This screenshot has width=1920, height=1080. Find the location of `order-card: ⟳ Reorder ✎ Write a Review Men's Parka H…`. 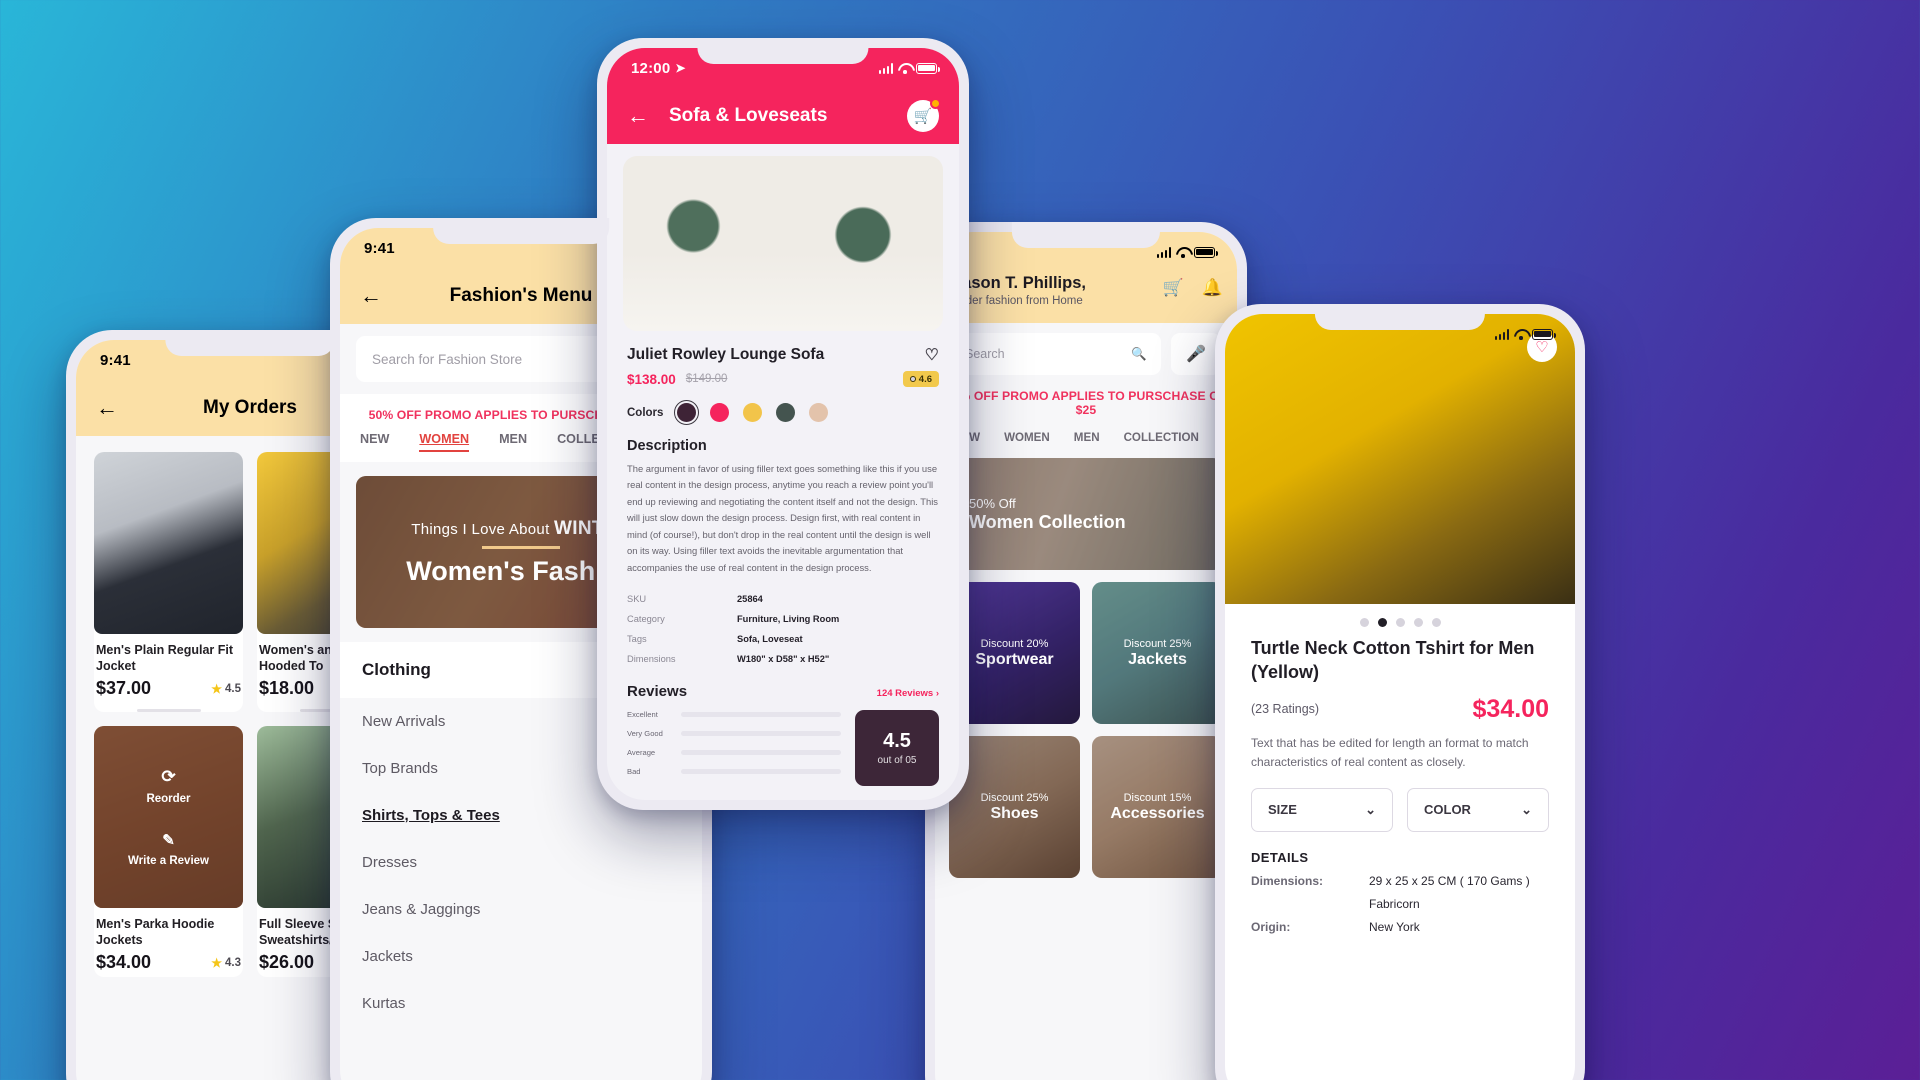

order-card: ⟳ Reorder ✎ Write a Review Men's Parka H… is located at coordinates (168, 851).